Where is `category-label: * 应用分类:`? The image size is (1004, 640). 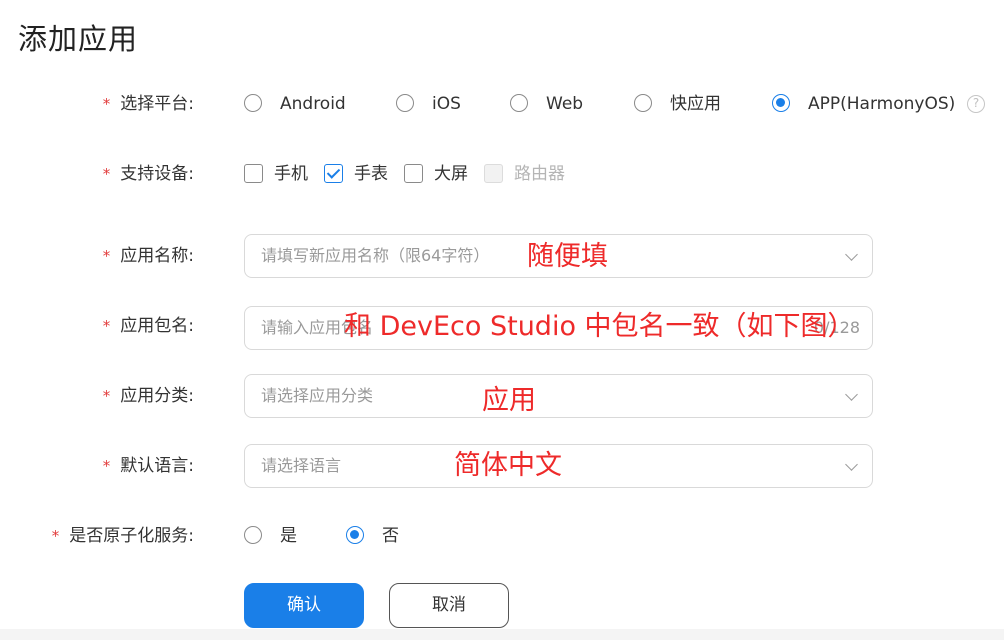
category-label: * 应用分类: is located at coordinates (148, 396).